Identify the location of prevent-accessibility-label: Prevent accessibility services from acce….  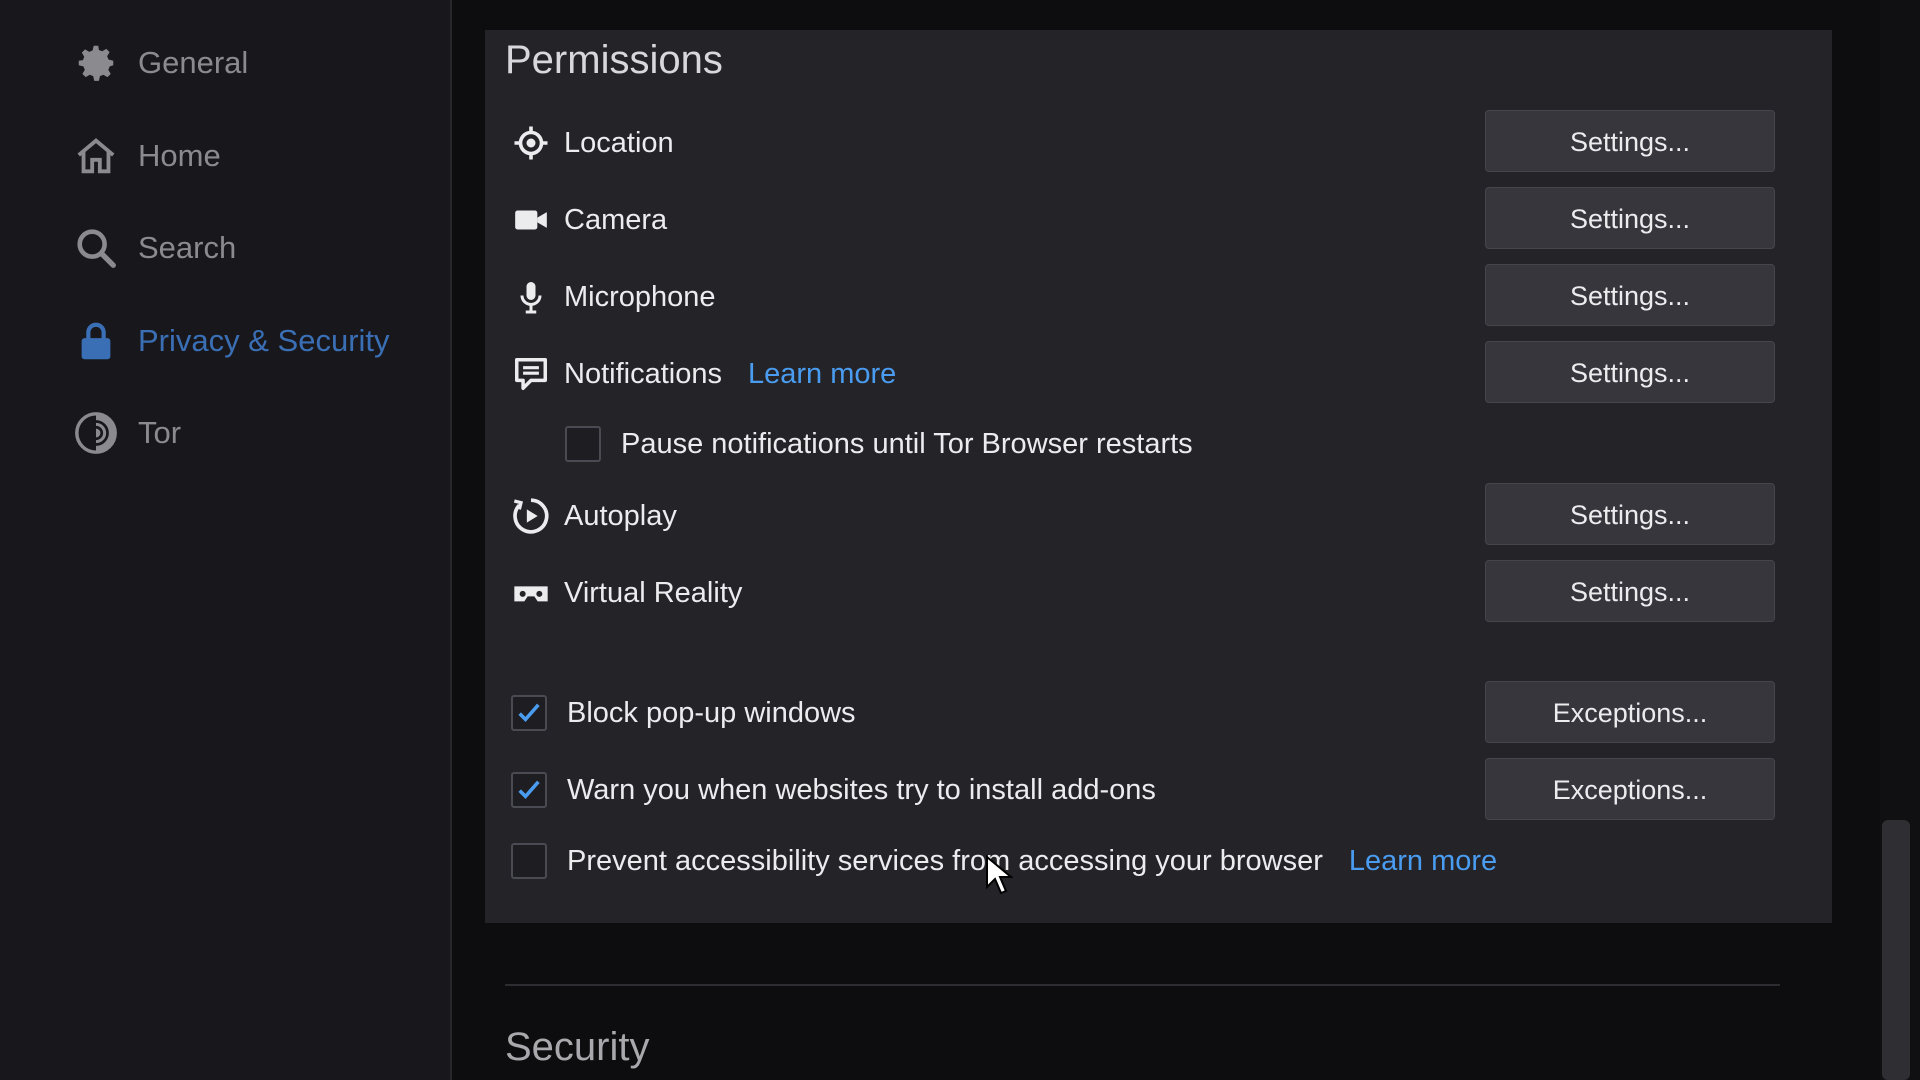
(945, 860).